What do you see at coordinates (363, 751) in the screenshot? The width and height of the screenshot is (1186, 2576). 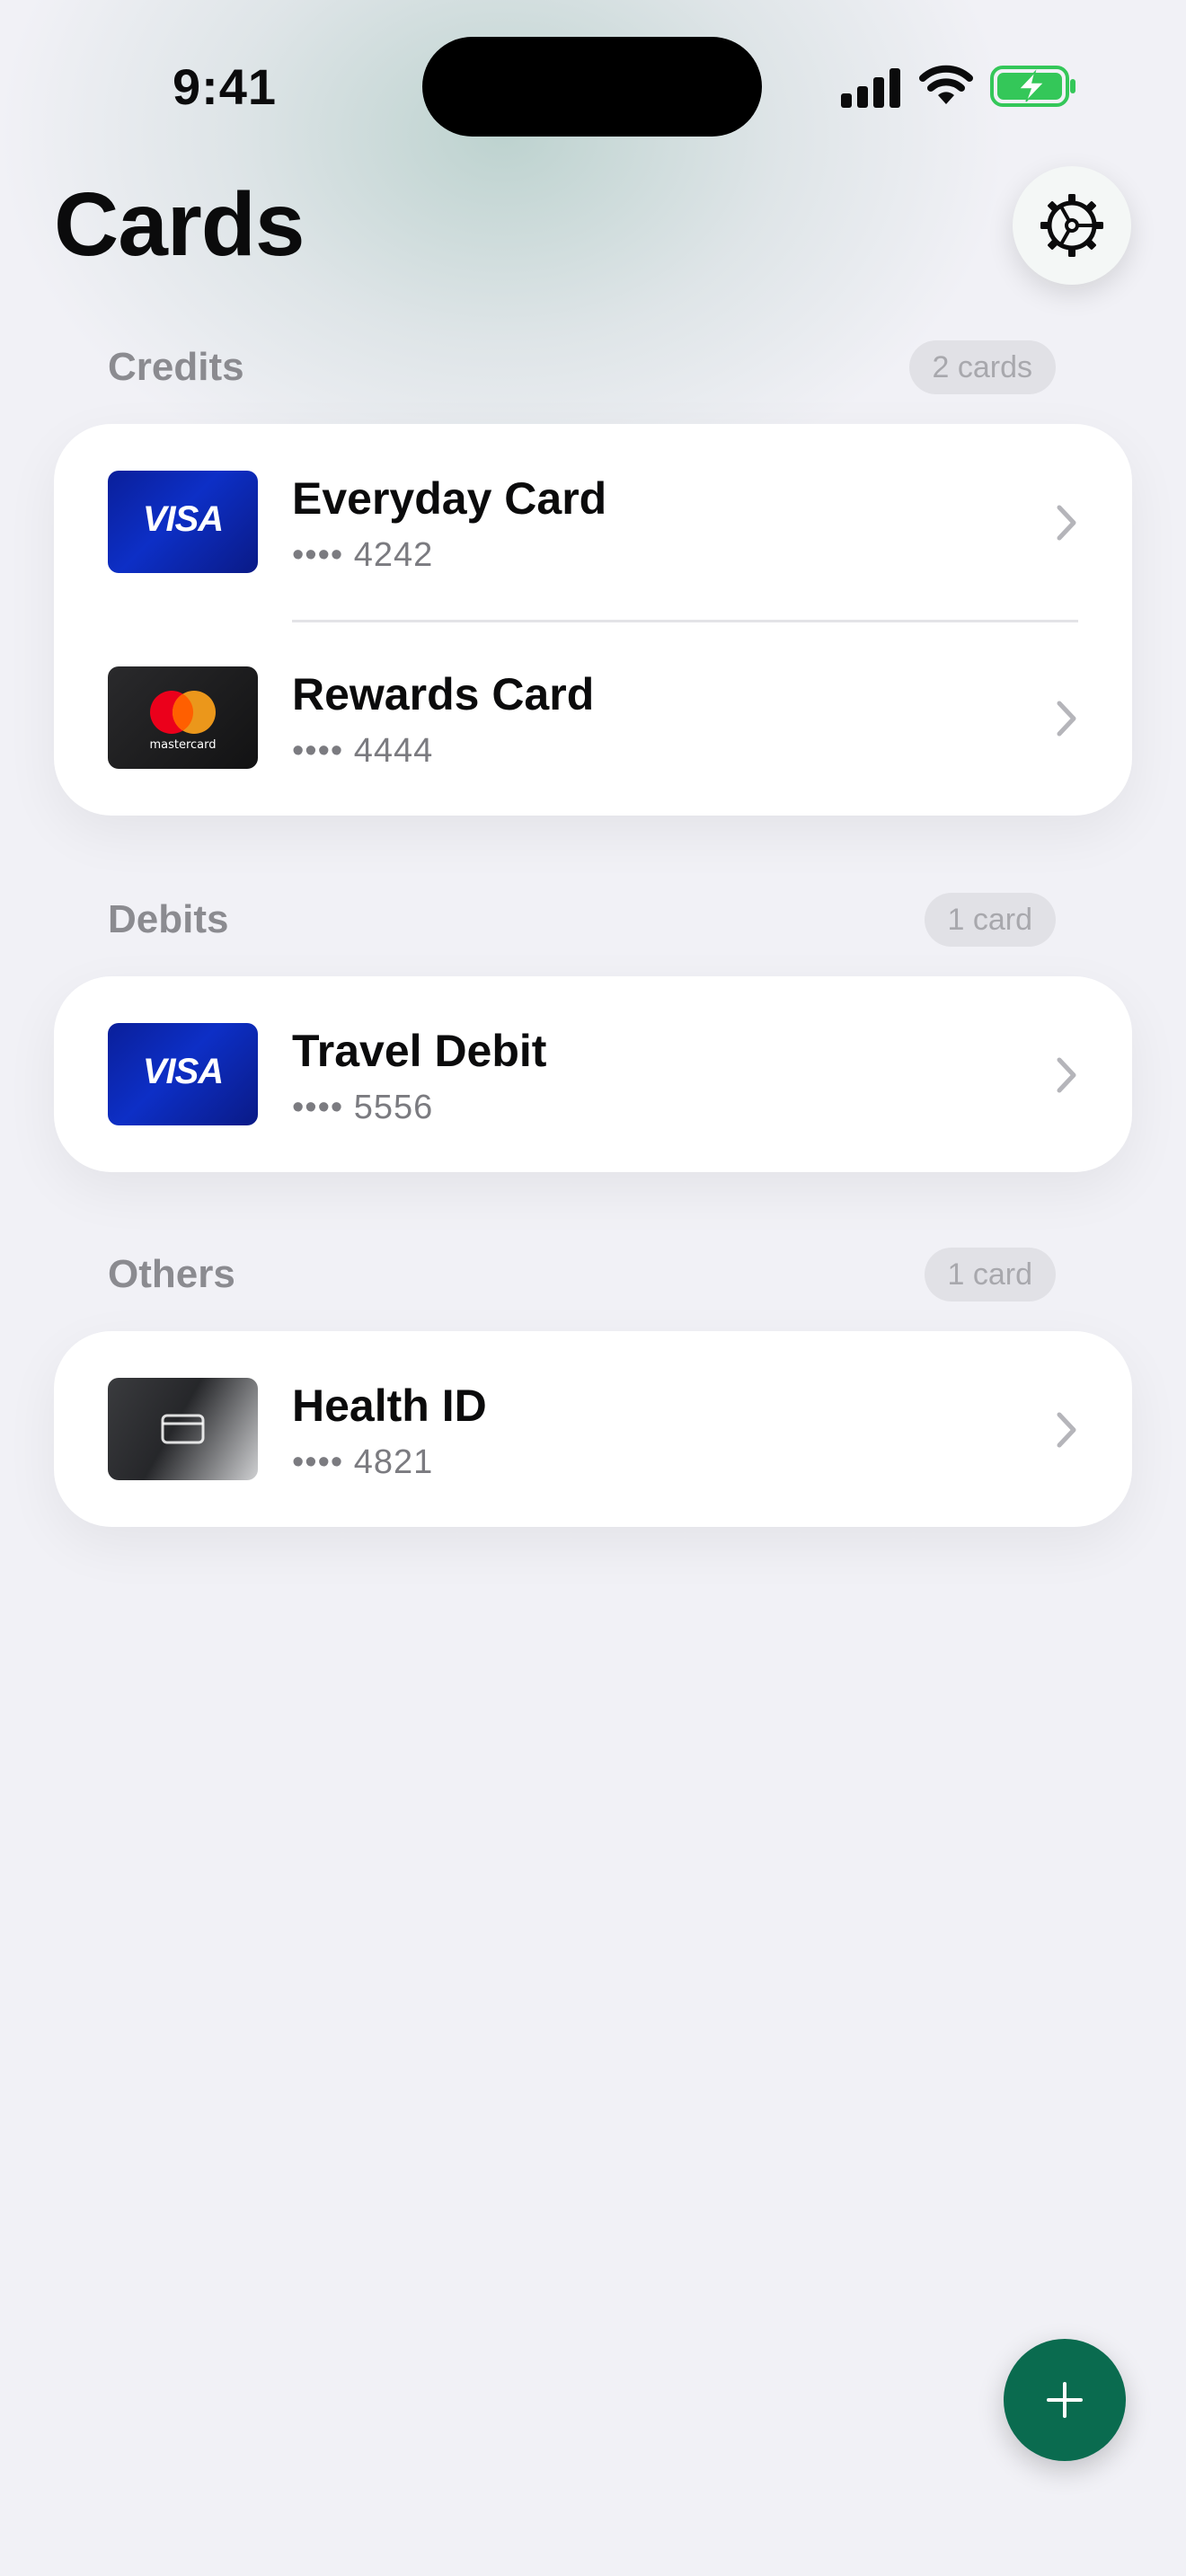 I see `card-number: •••• 4444` at bounding box center [363, 751].